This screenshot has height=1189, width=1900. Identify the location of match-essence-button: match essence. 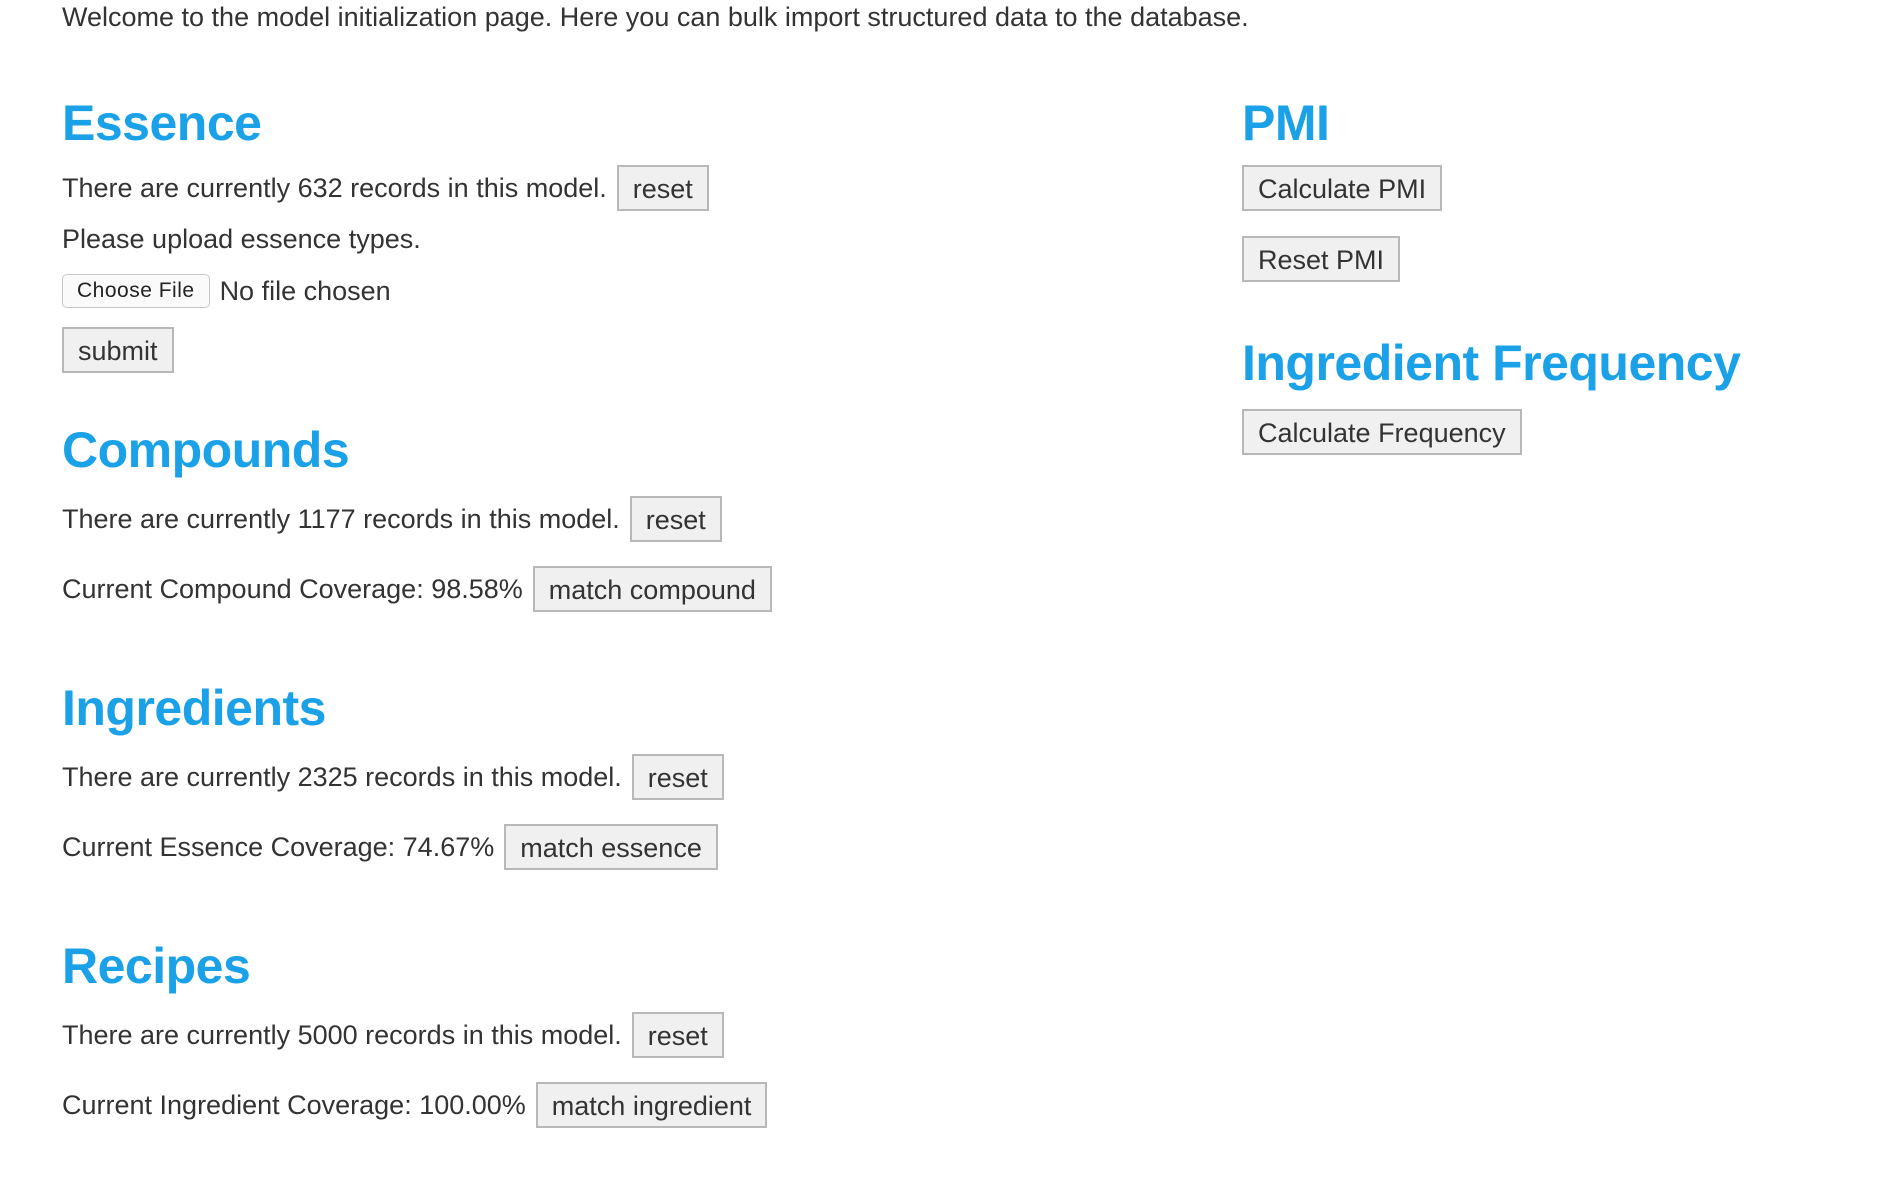
(611, 847).